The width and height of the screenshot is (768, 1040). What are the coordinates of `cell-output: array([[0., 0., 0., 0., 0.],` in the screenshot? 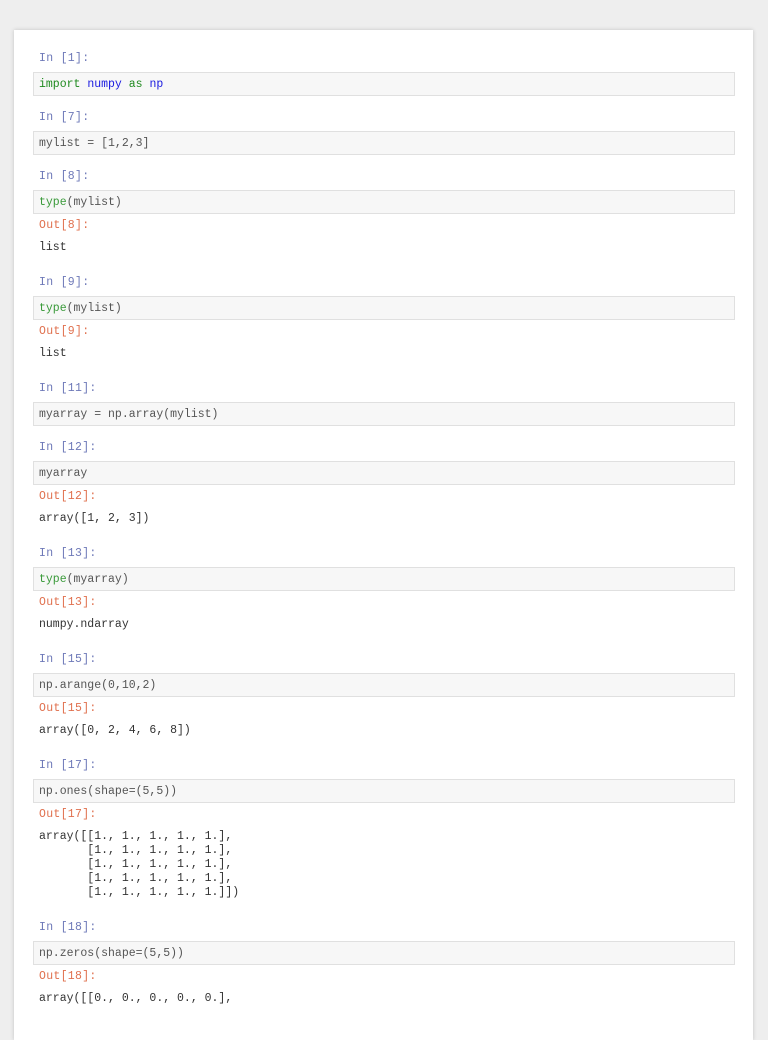 It's located at (136, 998).